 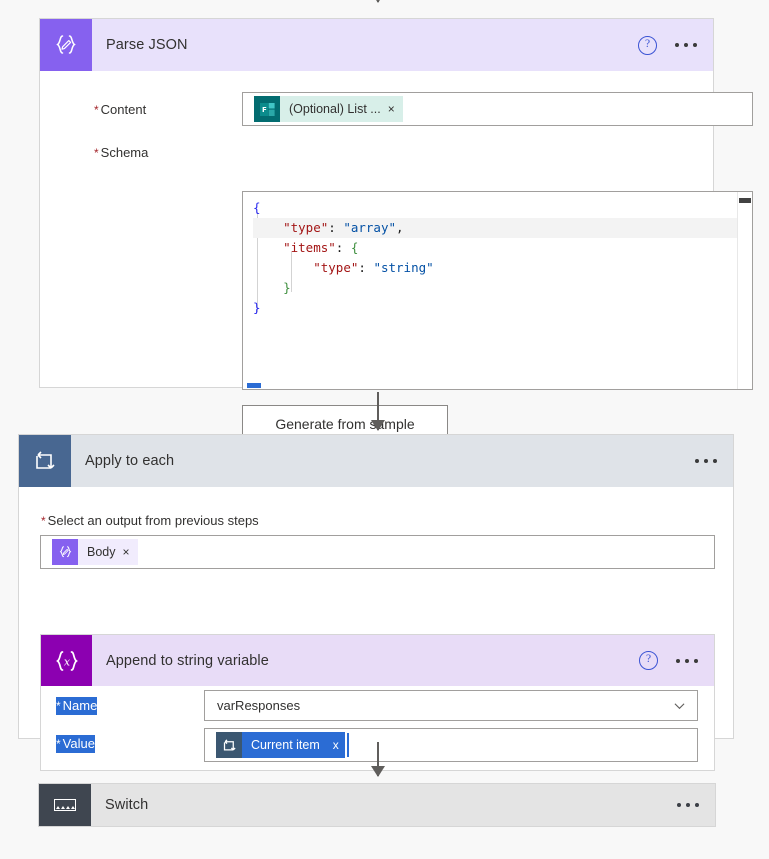 I want to click on code-line: "items": {, so click(x=502, y=248).